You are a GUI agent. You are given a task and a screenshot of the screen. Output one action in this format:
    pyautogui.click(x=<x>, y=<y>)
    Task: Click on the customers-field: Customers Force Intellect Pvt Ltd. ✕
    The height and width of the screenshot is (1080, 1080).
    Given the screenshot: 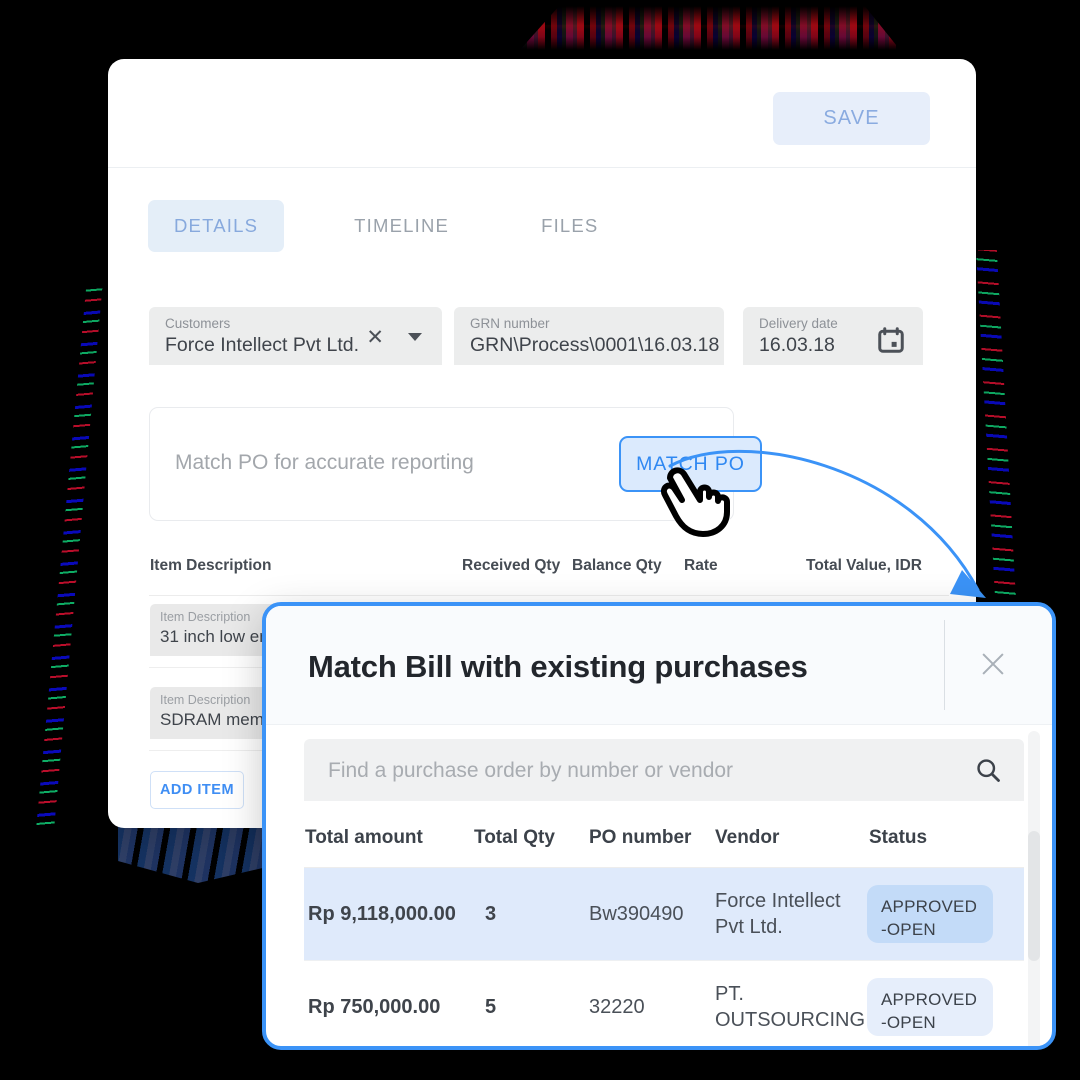 What is the action you would take?
    pyautogui.click(x=295, y=336)
    